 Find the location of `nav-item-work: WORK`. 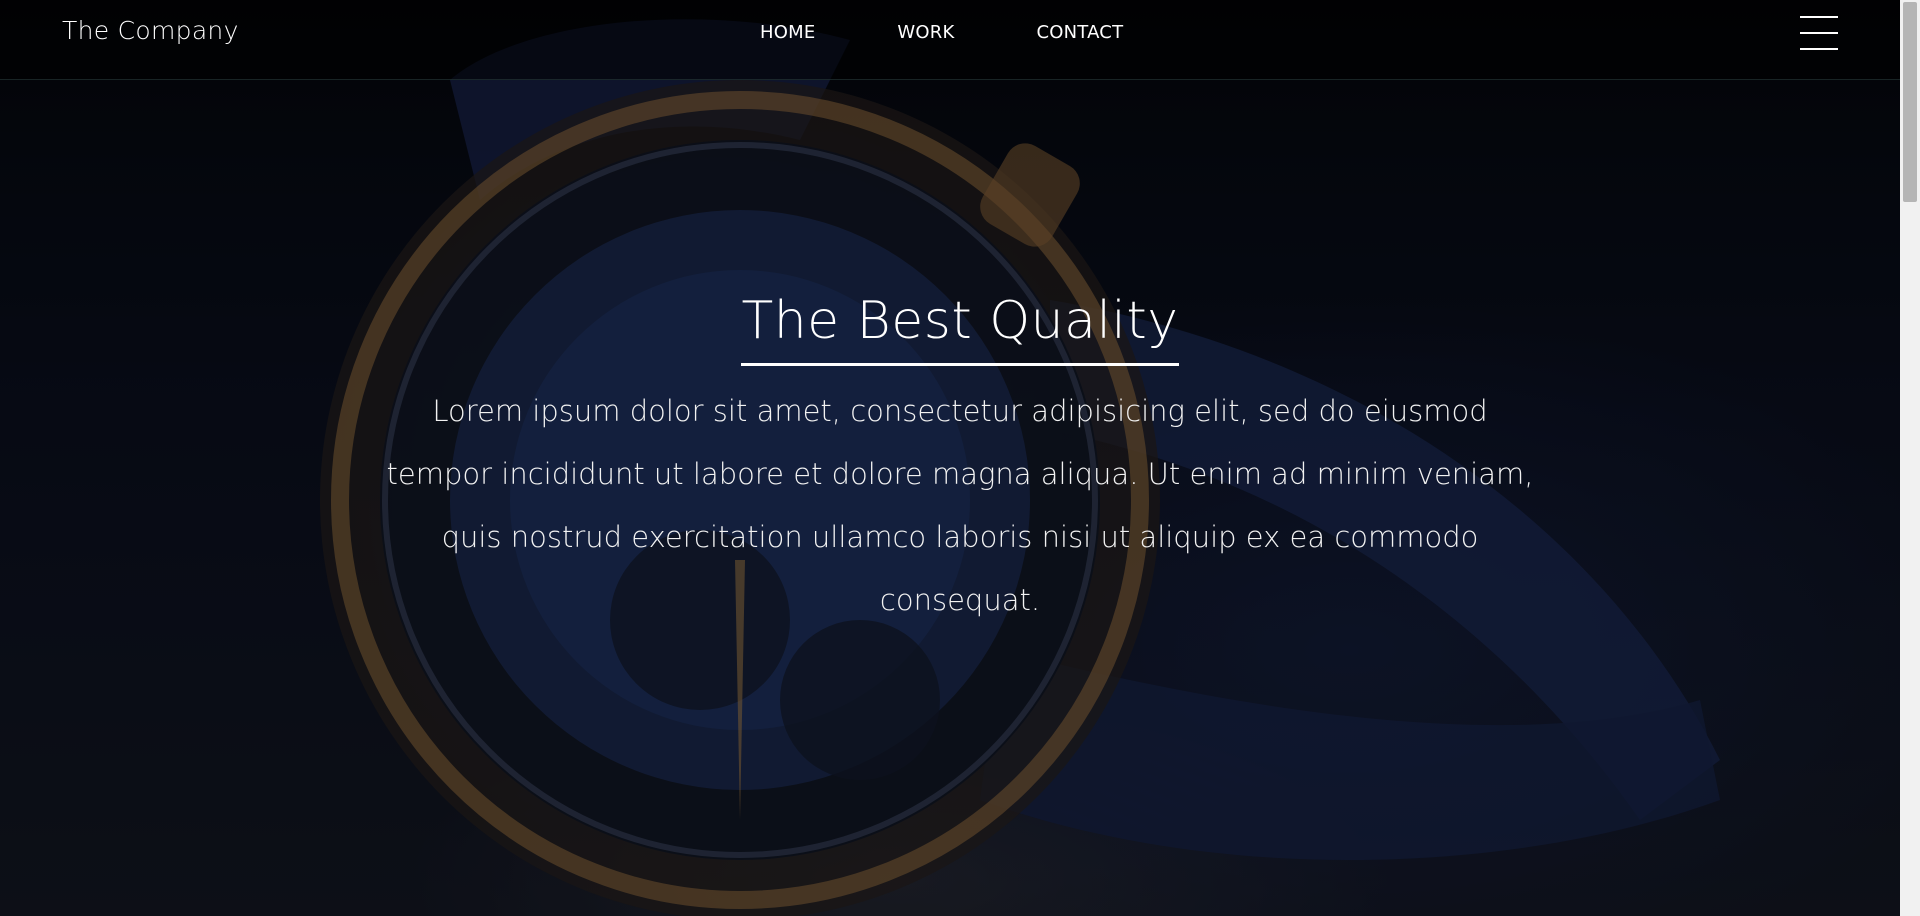

nav-item-work: WORK is located at coordinates (925, 32).